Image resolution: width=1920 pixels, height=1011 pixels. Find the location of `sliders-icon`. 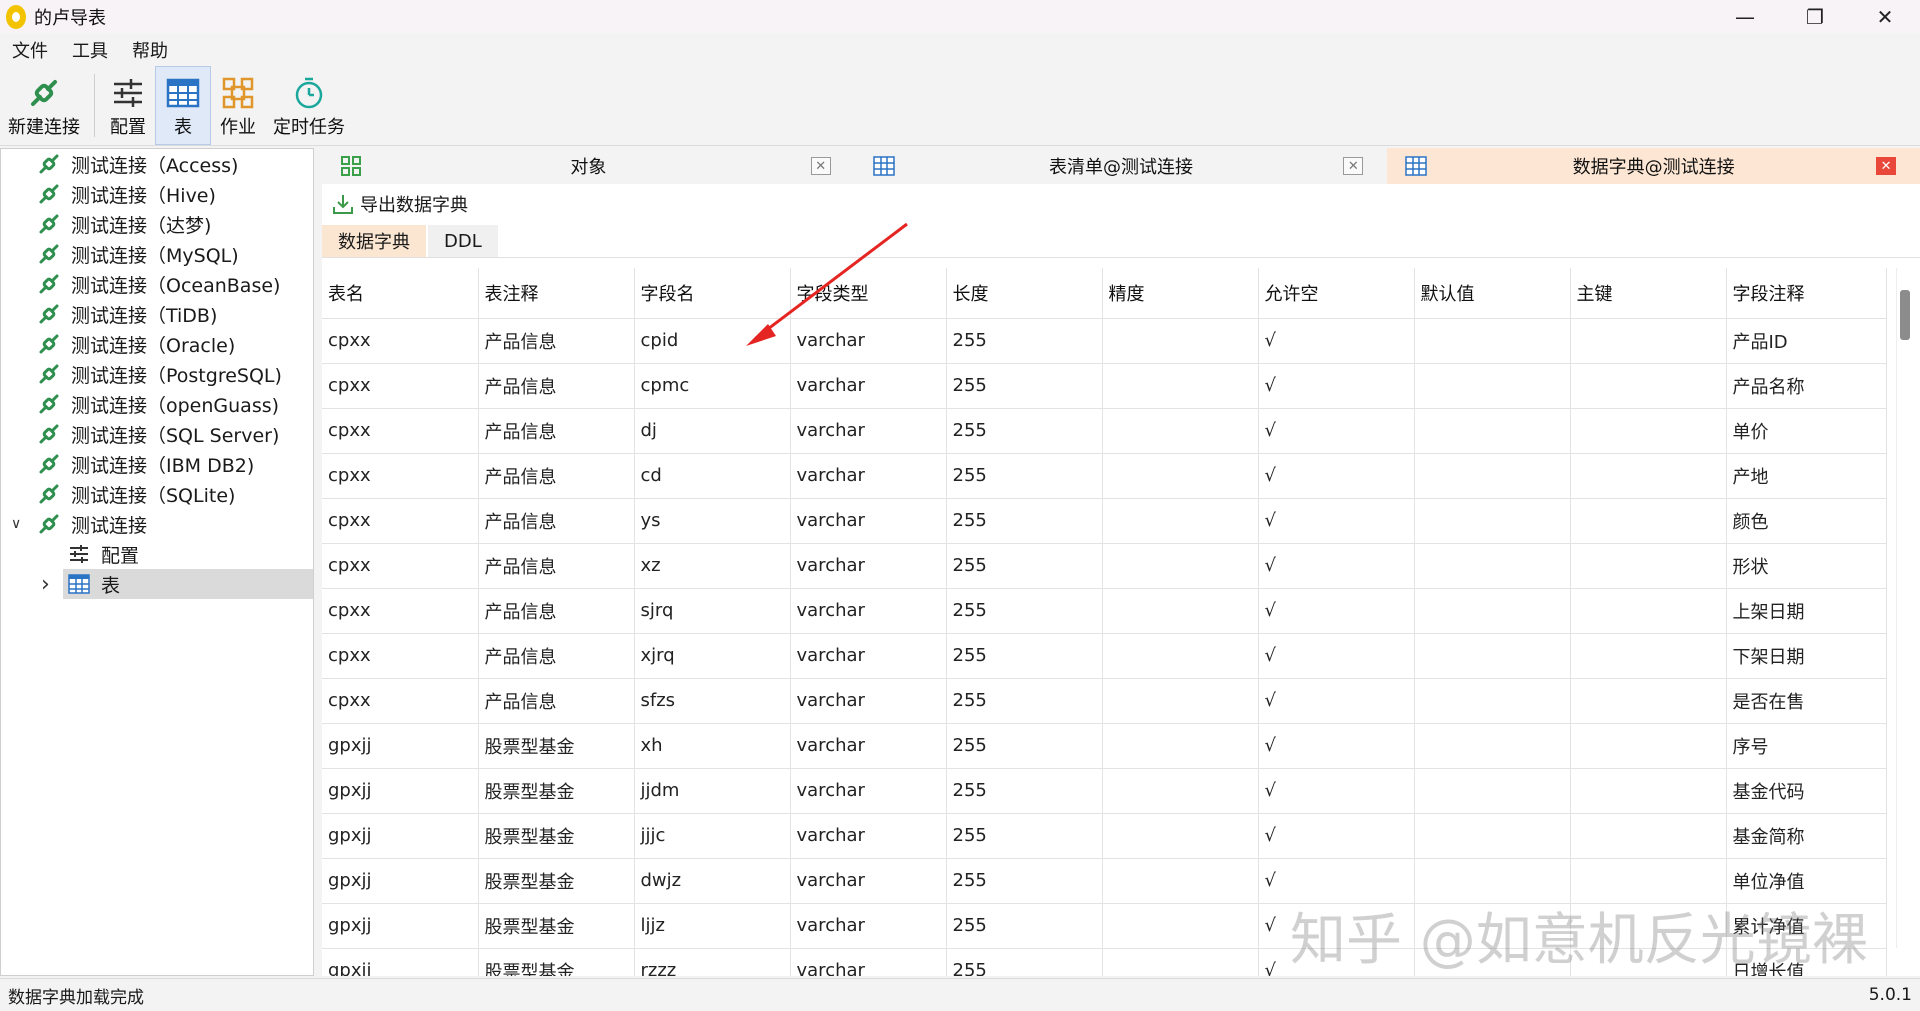

sliders-icon is located at coordinates (128, 93).